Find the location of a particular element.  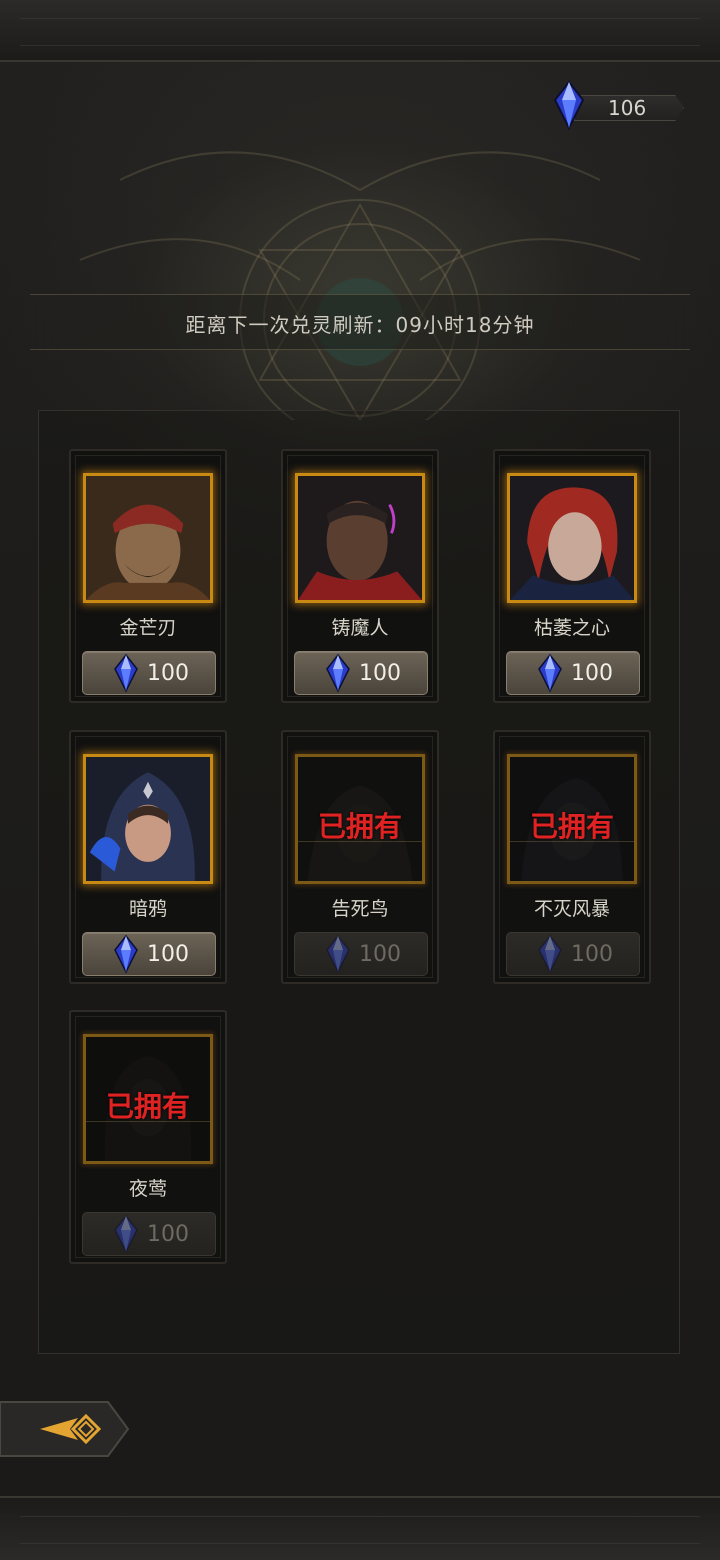

hero-card-gaisiniao: 已拥有 告死鸟 100 is located at coordinates (360, 857).